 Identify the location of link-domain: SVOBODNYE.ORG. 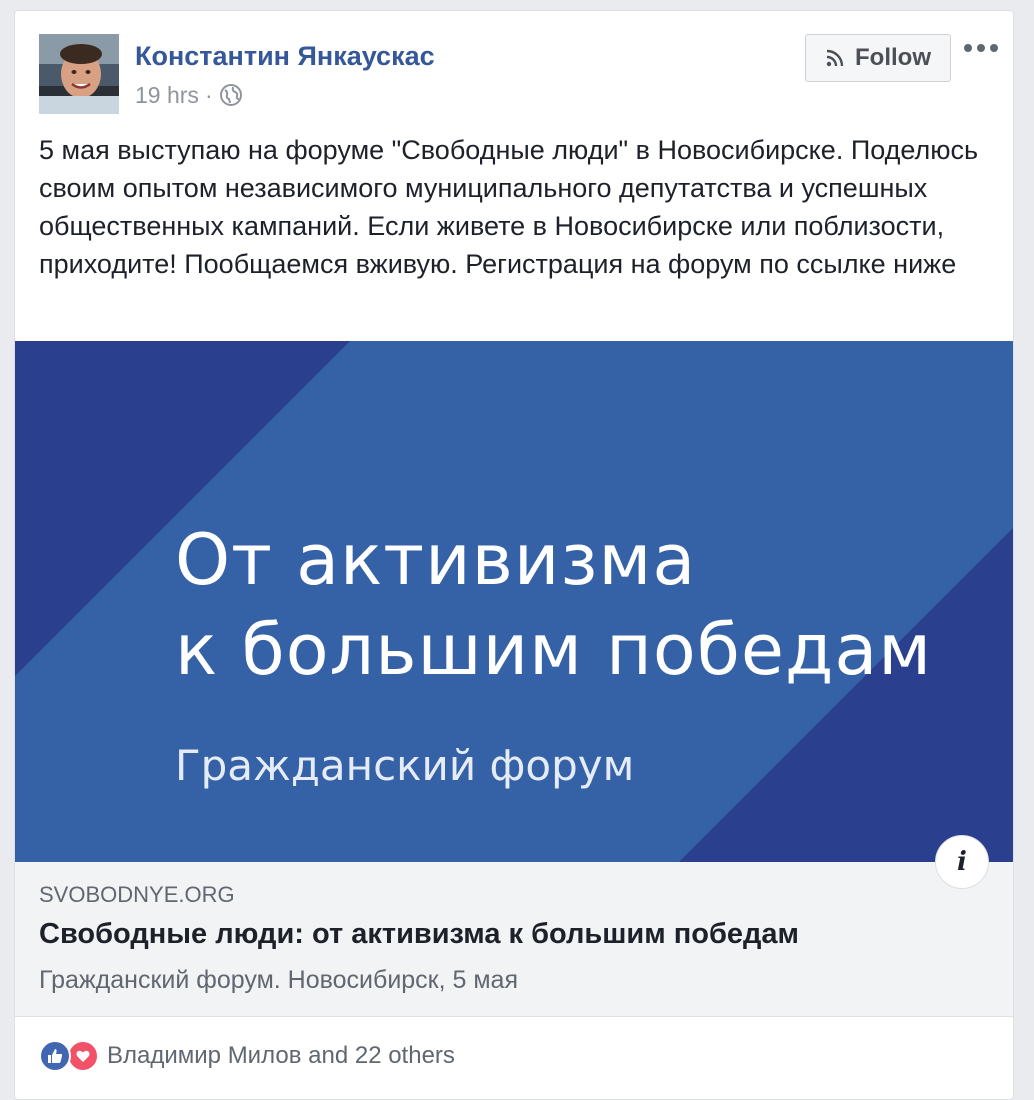
(137, 894).